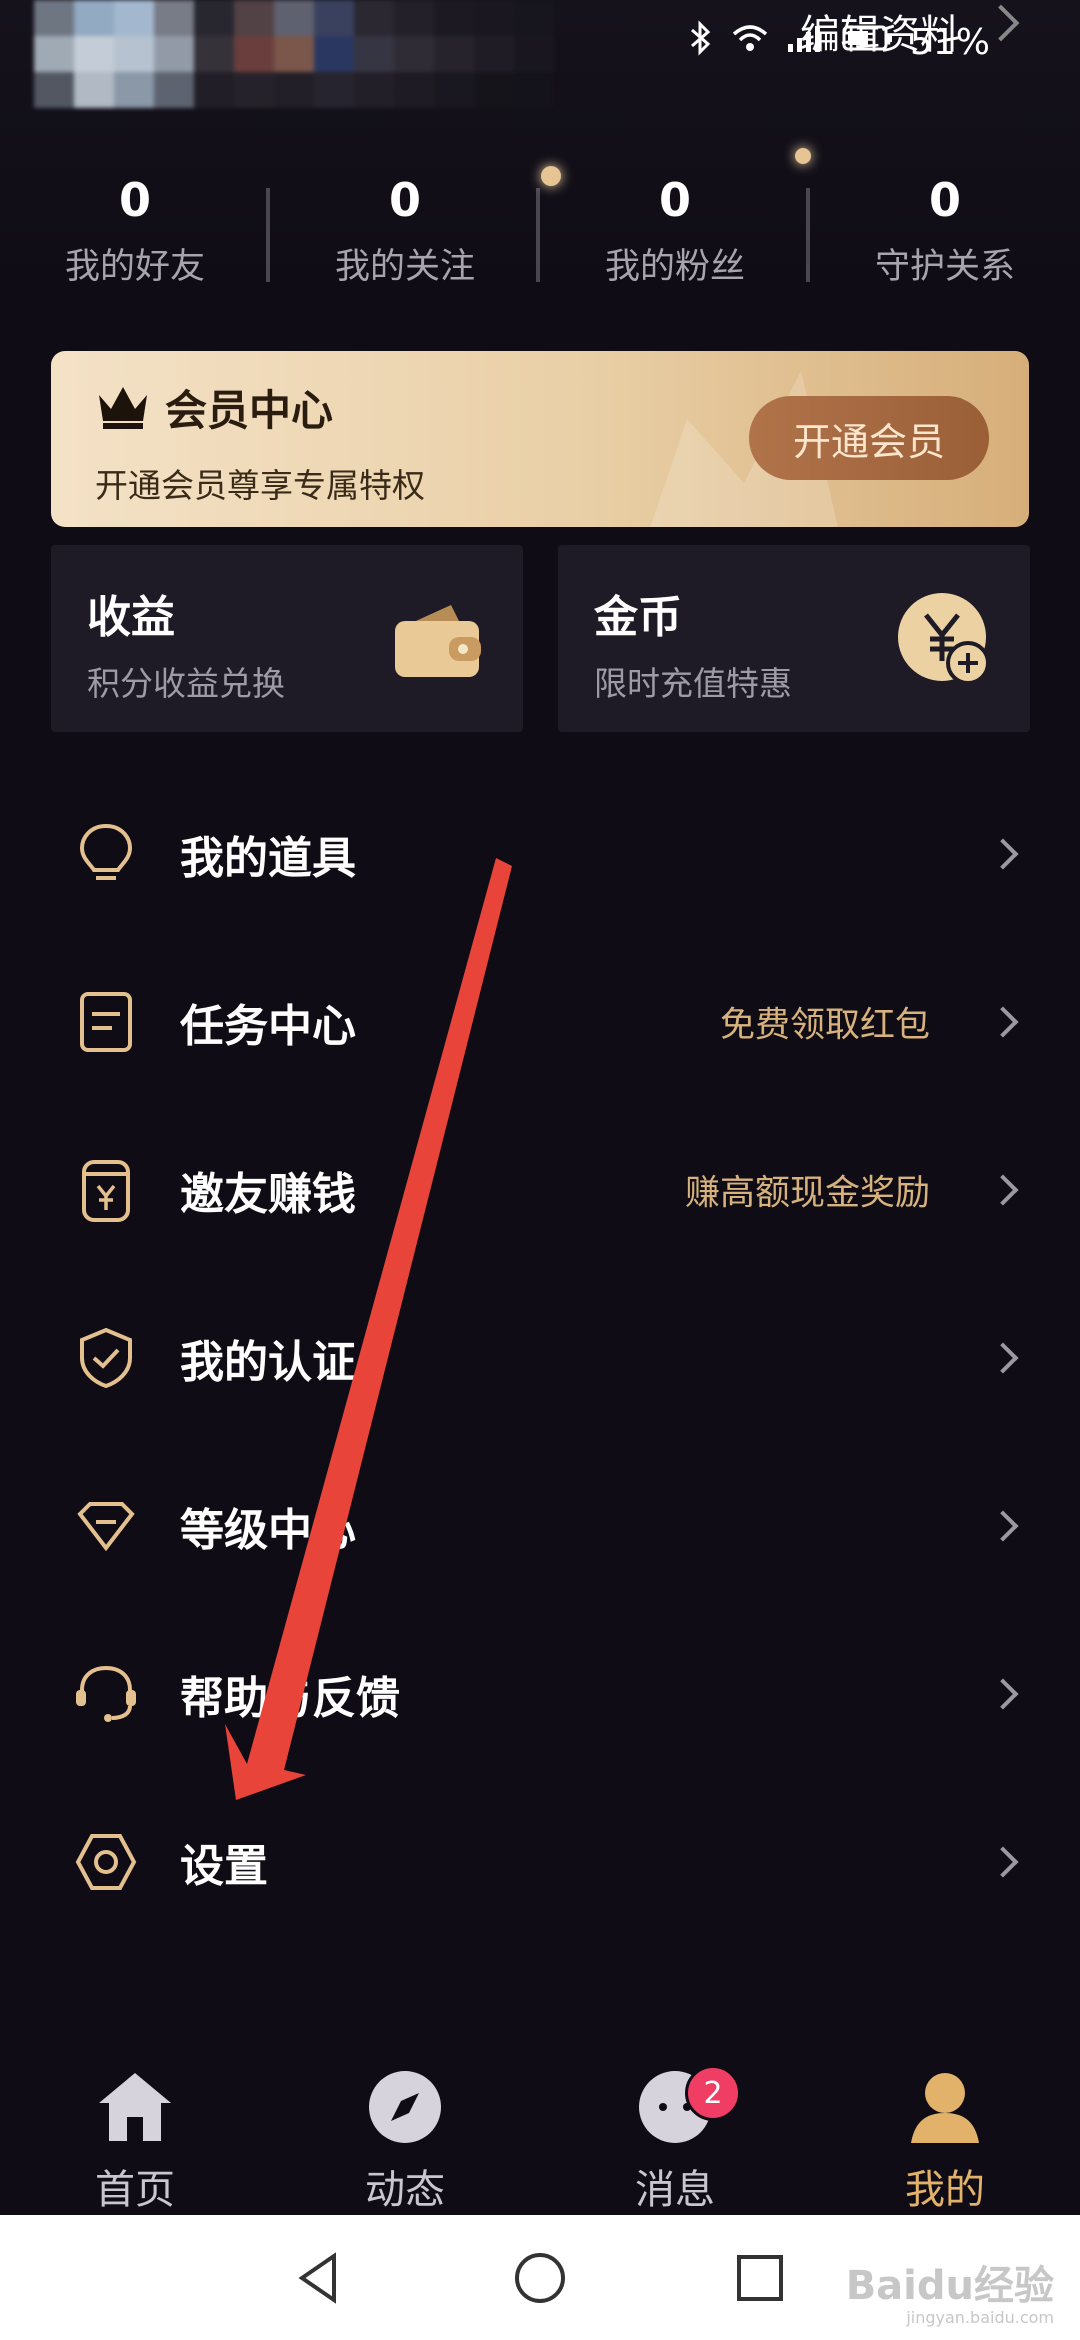 The width and height of the screenshot is (1080, 2340). Describe the element at coordinates (674, 267) in the screenshot. I see `stat-label: 我的粉丝` at that location.